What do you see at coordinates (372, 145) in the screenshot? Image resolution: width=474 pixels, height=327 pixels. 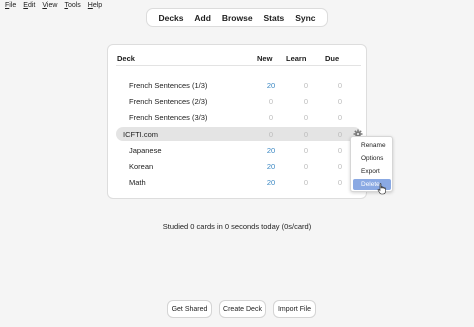 I see `menu-item-rename: Rename` at bounding box center [372, 145].